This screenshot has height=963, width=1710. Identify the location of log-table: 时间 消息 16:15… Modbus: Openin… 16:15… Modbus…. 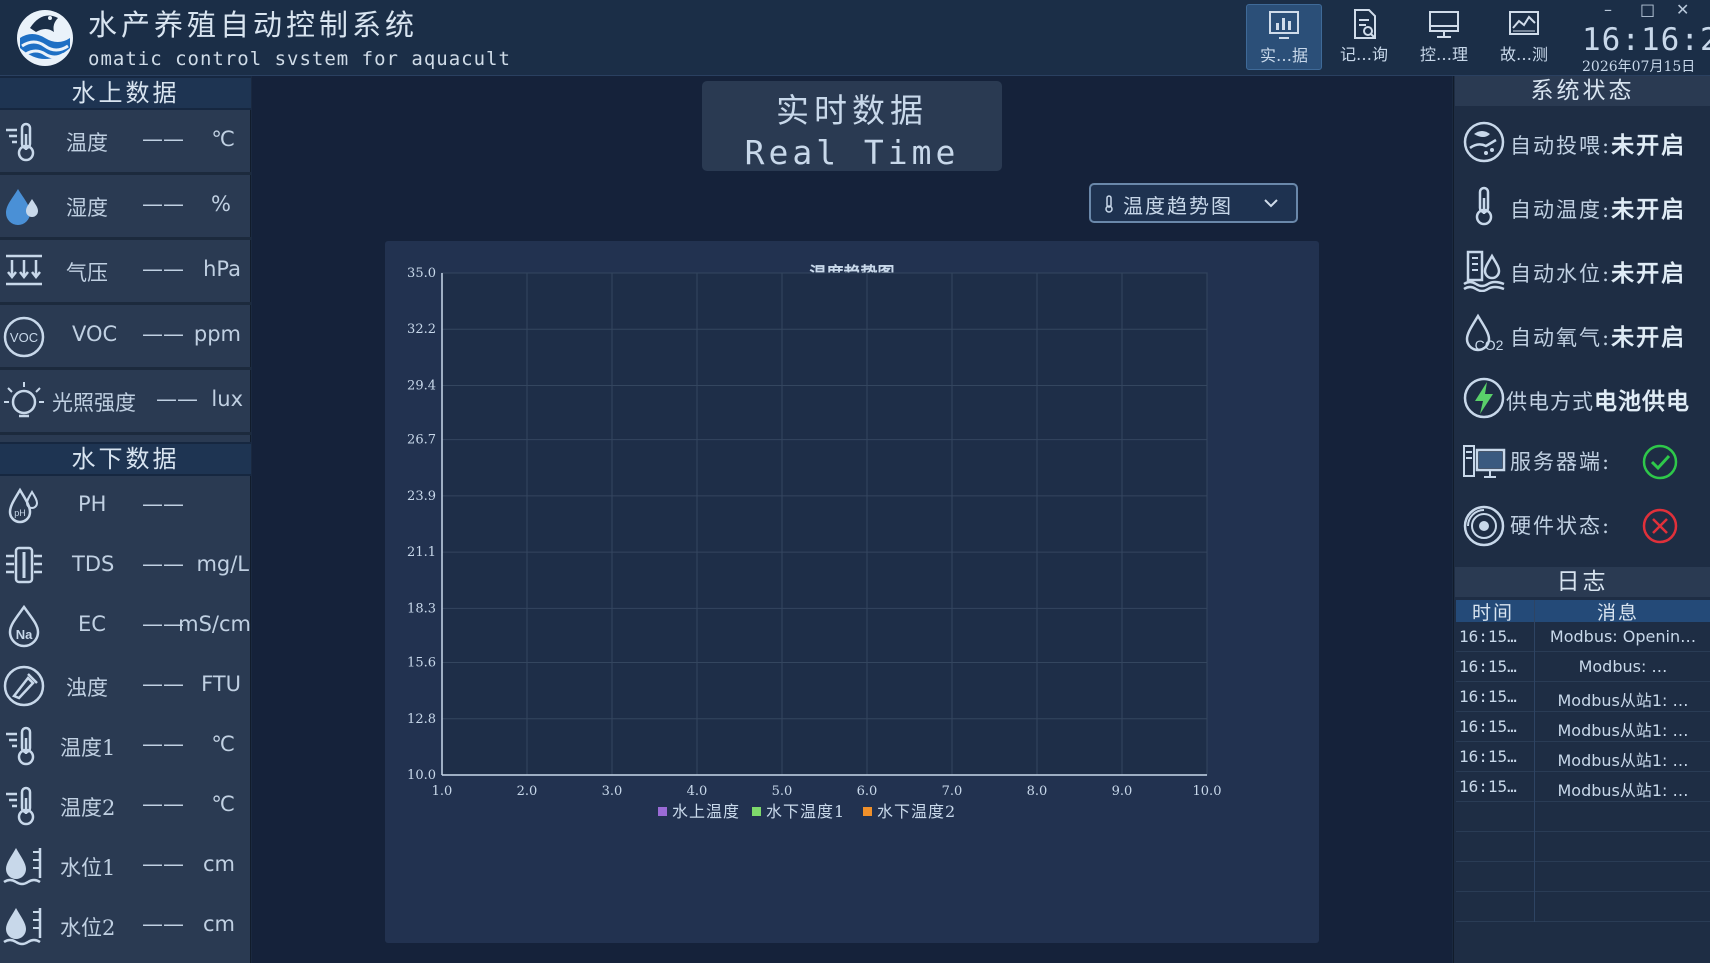
(1583, 761).